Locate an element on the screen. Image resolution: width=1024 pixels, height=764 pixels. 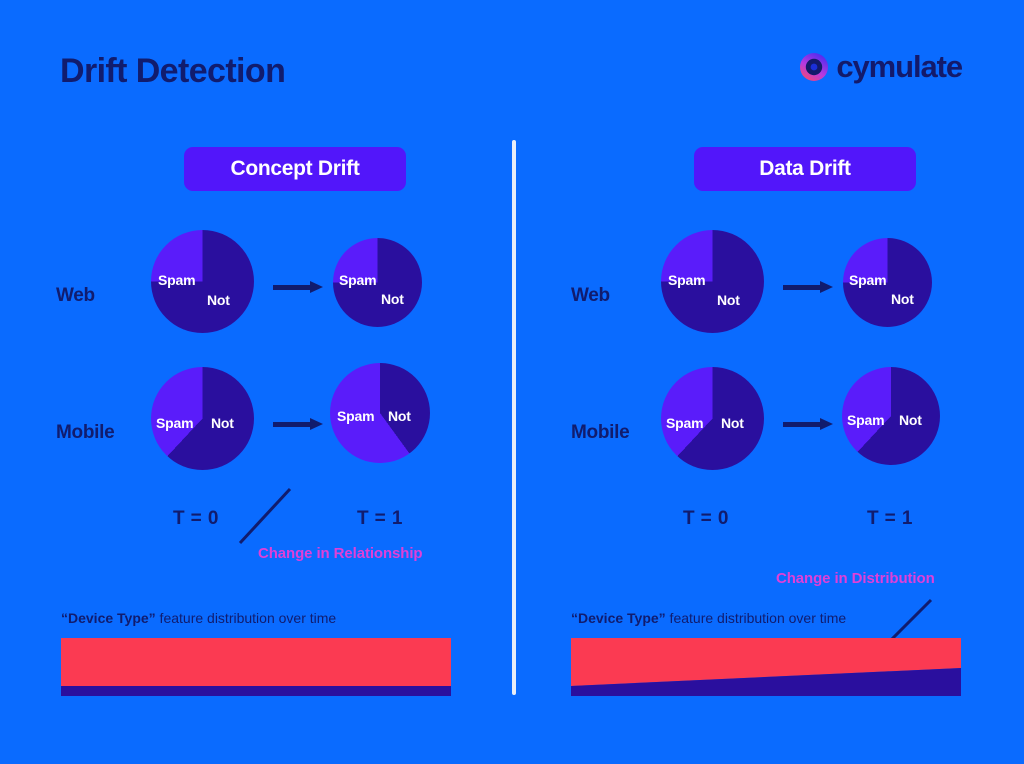
arrow-concept-web is located at coordinates (298, 287).